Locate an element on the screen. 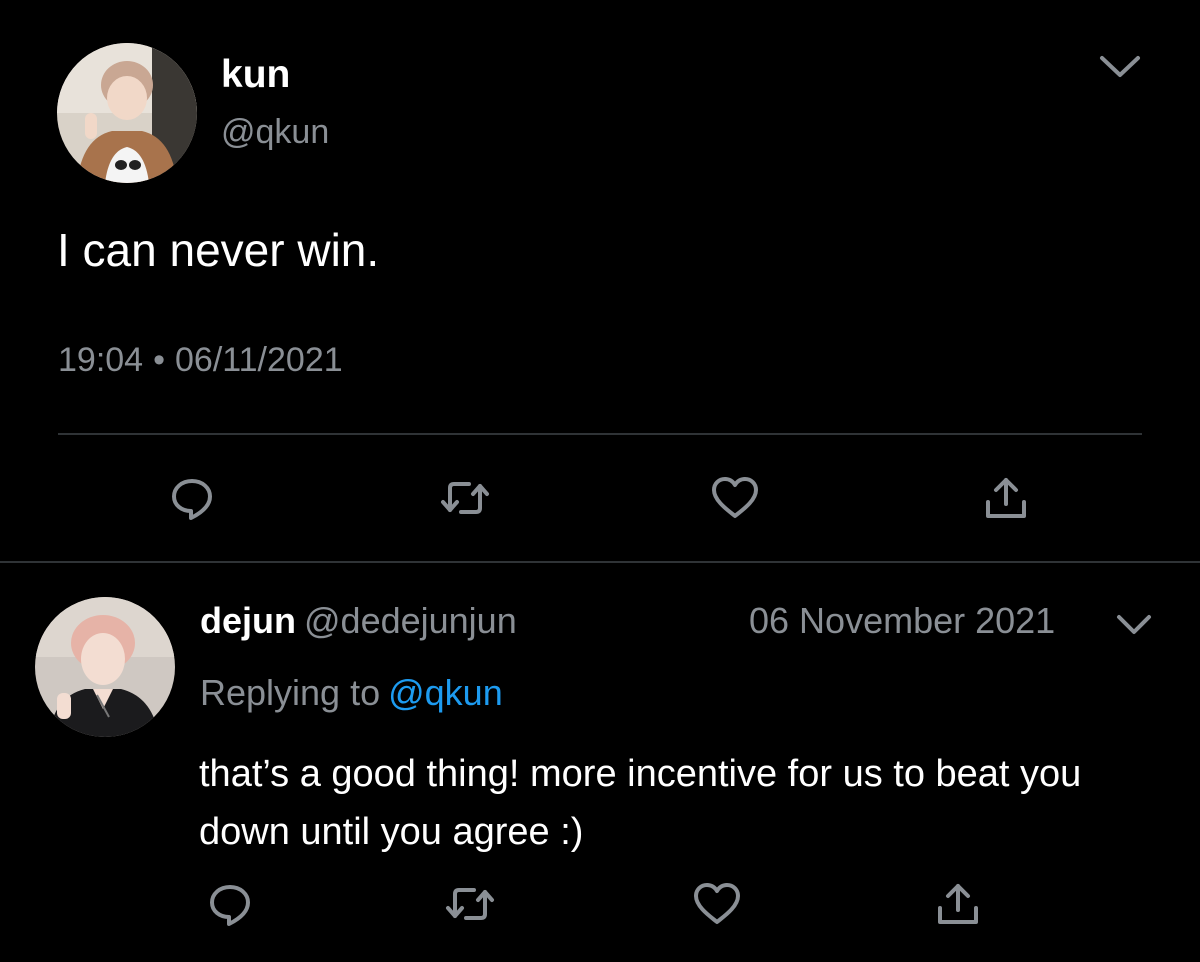  display-name: dejun is located at coordinates (248, 620).